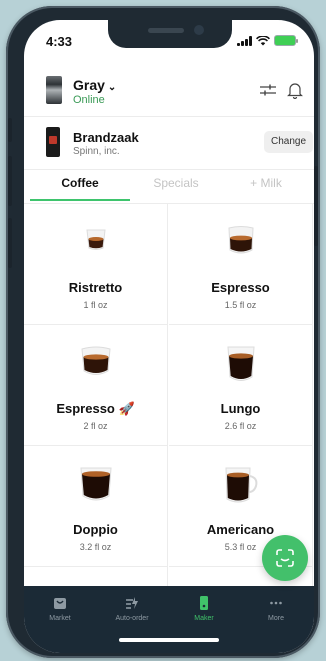 Image resolution: width=326 pixels, height=661 pixels. What do you see at coordinates (10, 181) in the screenshot?
I see `volume-up-button` at bounding box center [10, 181].